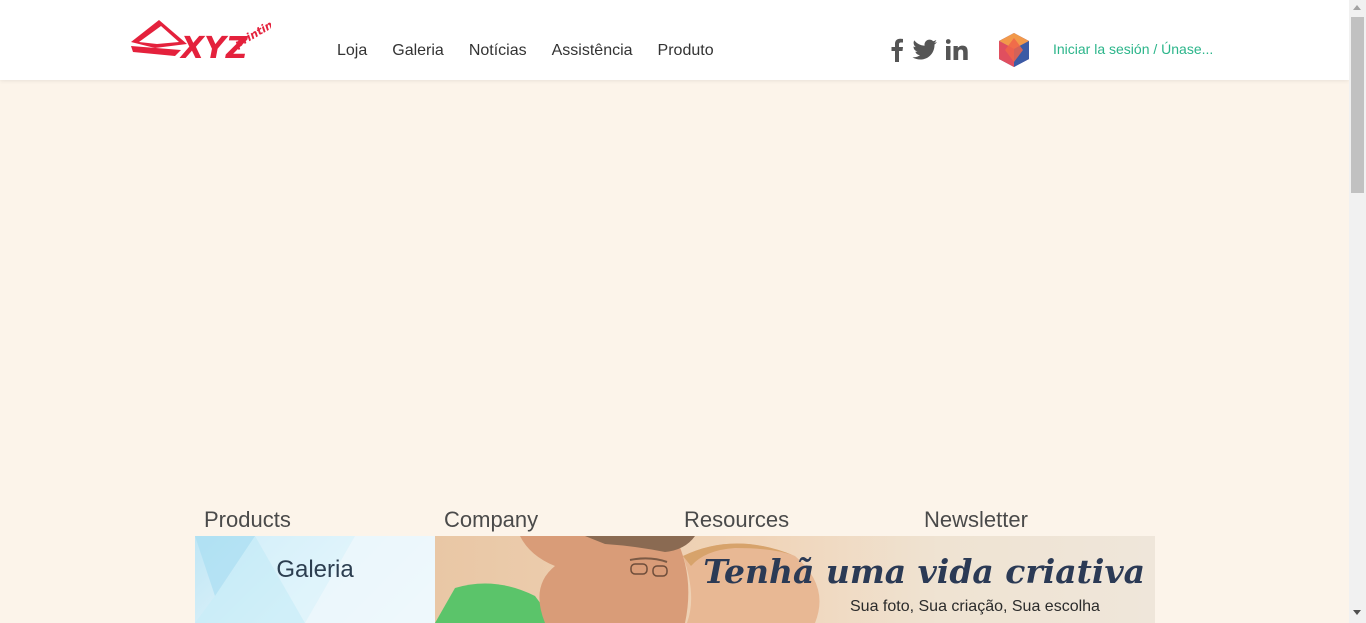 The image size is (1366, 623). What do you see at coordinates (315, 569) in the screenshot?
I see `gallery-banner-title: Galeria` at bounding box center [315, 569].